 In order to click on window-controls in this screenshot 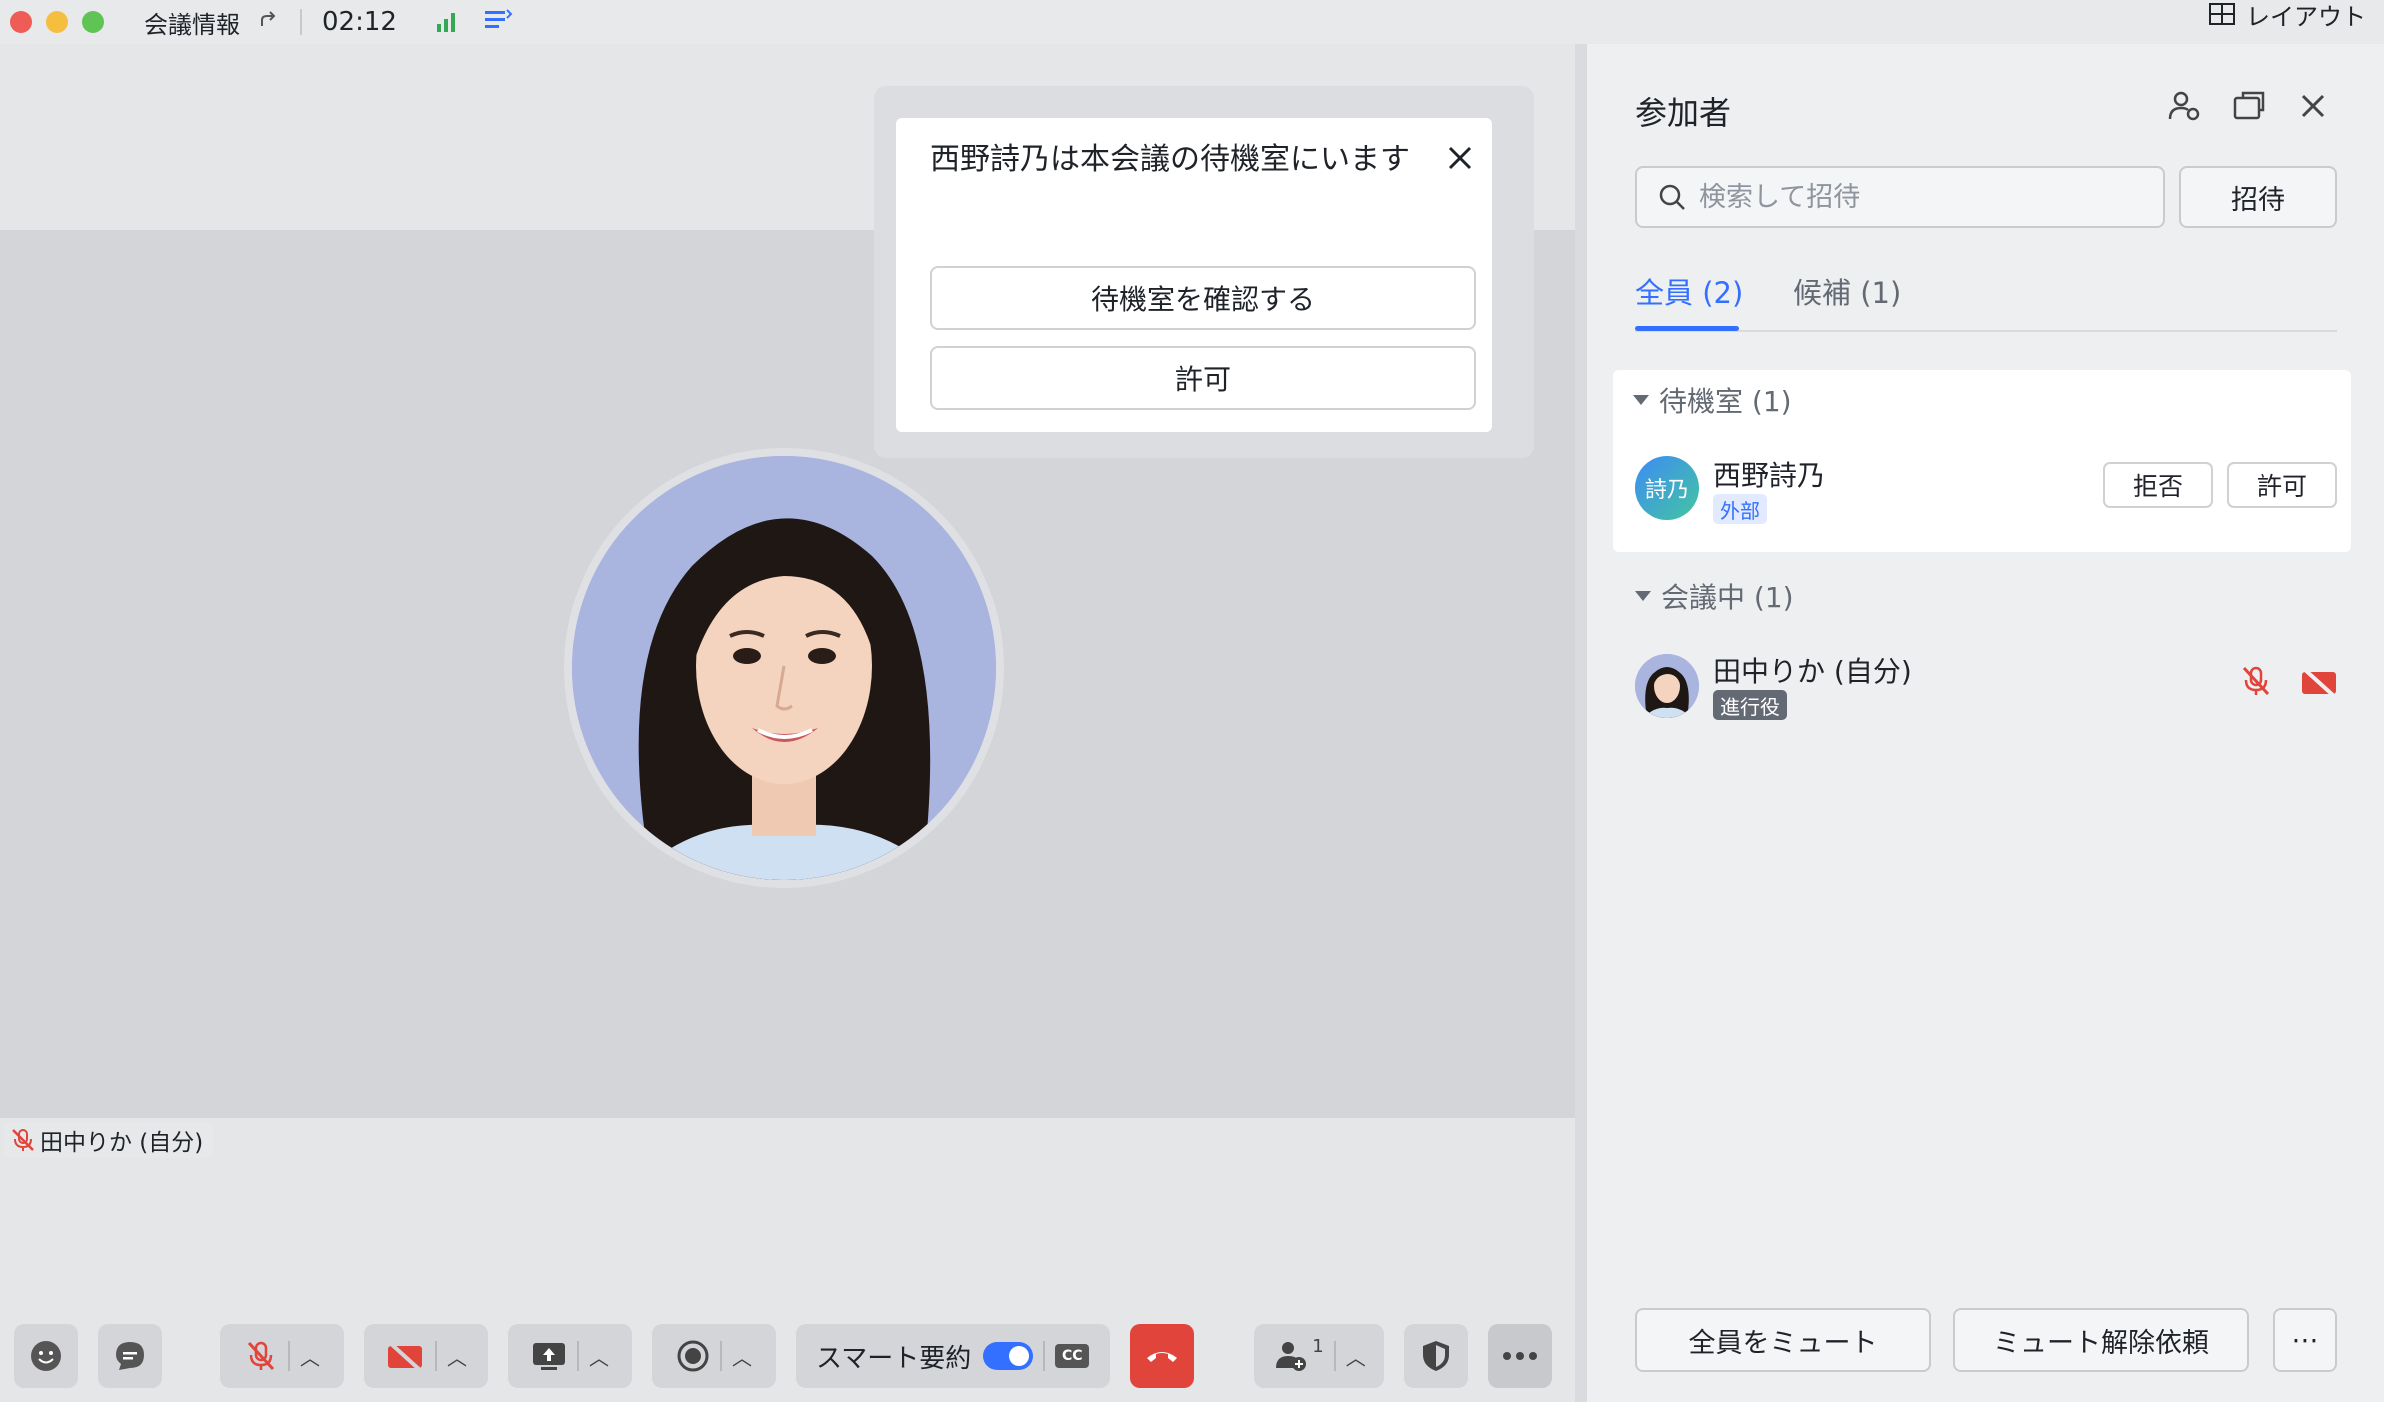, I will do `click(57, 22)`.